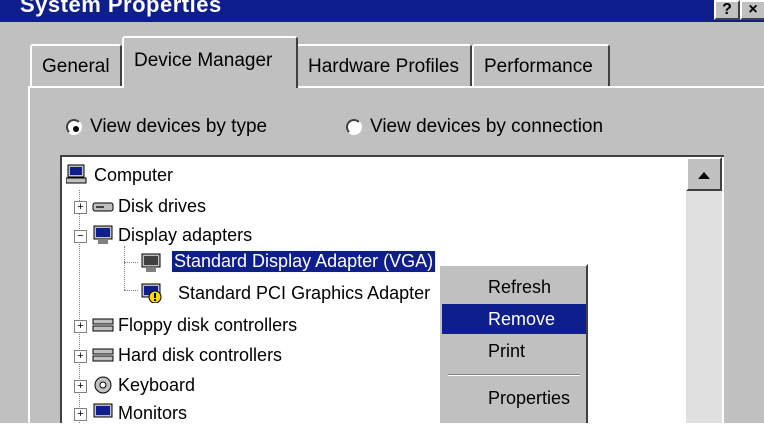 The width and height of the screenshot is (764, 428). I want to click on tree-item-label: Standard PCI Graphics Adapter, so click(304, 293).